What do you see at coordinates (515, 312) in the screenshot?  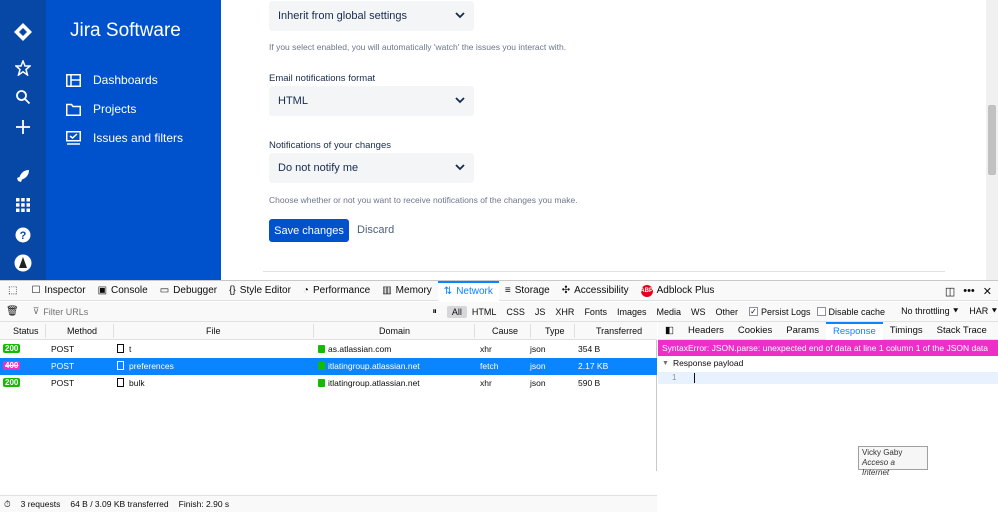 I see `filter-type-css: CSS` at bounding box center [515, 312].